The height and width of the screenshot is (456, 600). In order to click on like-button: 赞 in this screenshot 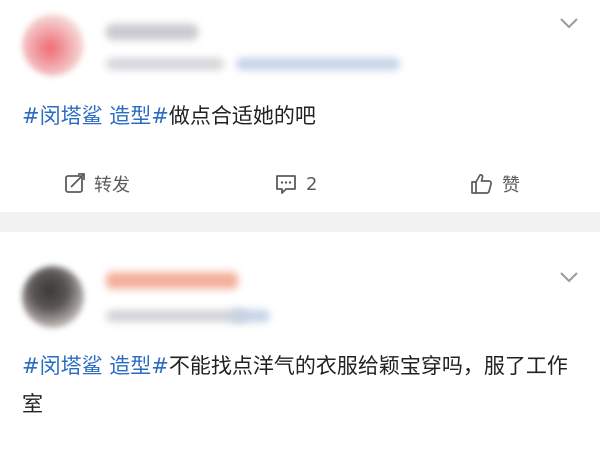, I will do `click(495, 184)`.